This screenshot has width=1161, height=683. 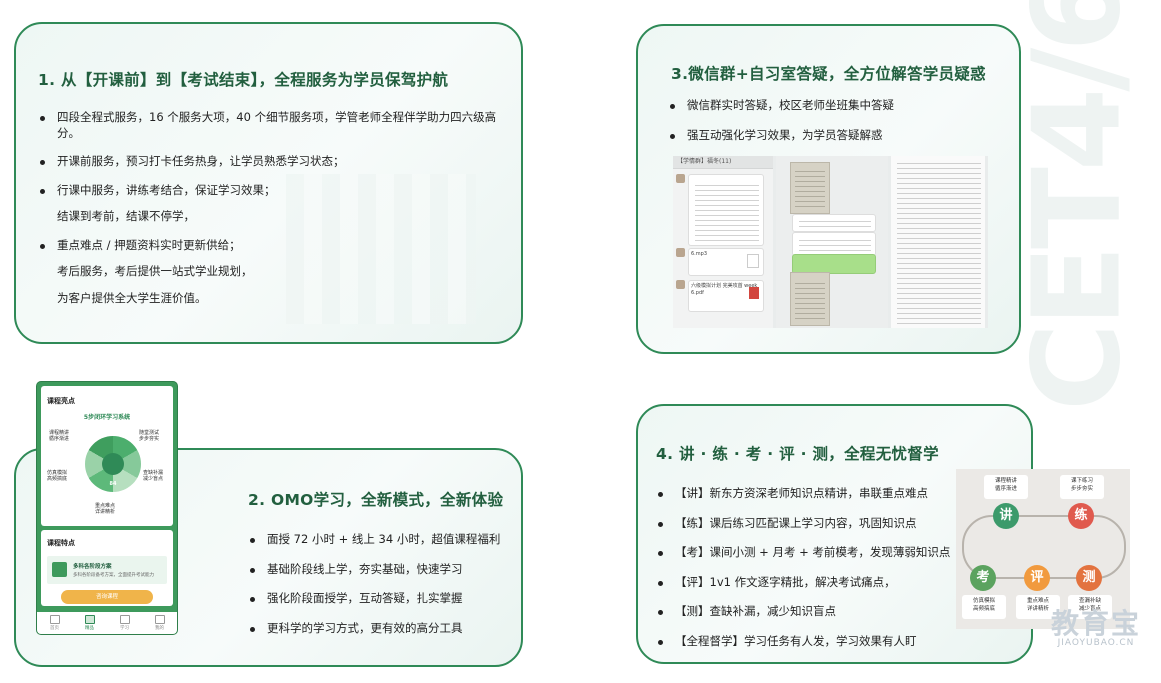 I want to click on omo-card-title: 2. OMO学习，全新模式，全新体验, so click(x=376, y=500).